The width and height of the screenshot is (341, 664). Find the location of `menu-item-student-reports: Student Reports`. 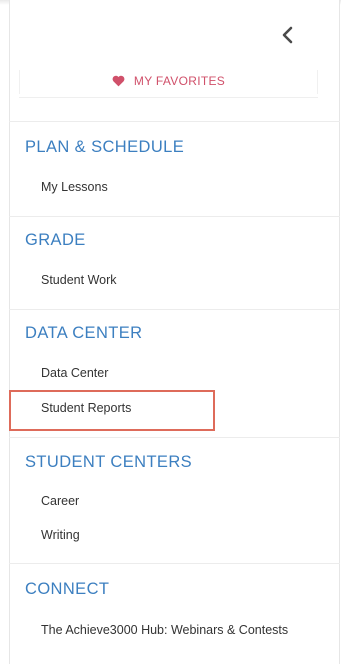

menu-item-student-reports: Student Reports is located at coordinates (86, 408).